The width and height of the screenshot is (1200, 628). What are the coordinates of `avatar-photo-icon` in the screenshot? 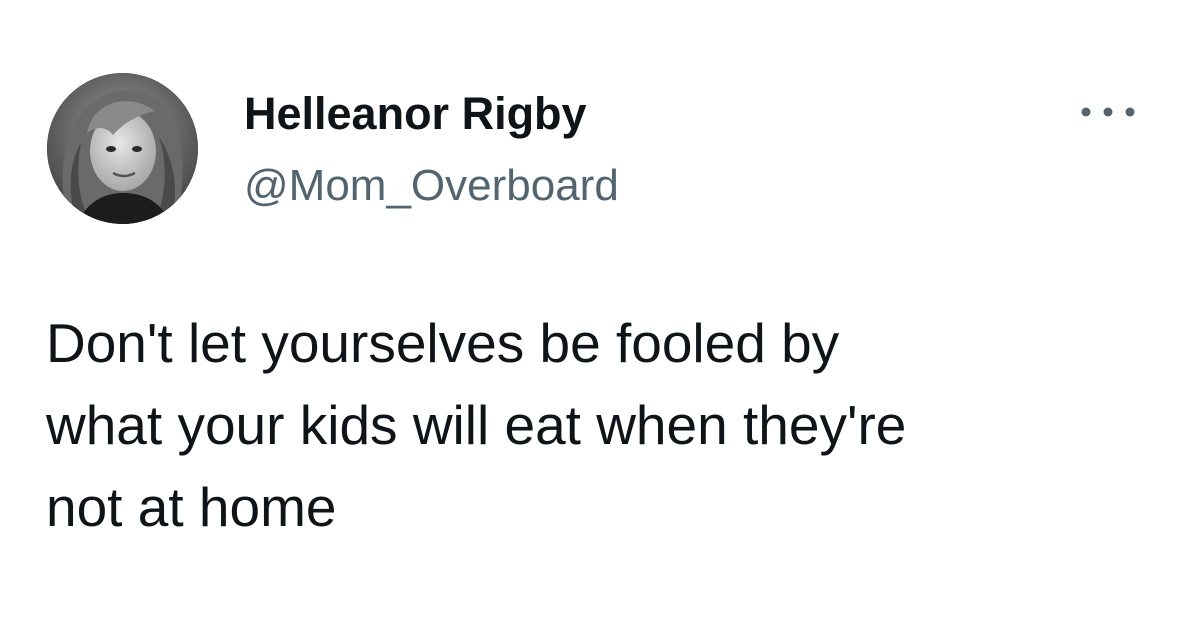 It's located at (122, 148).